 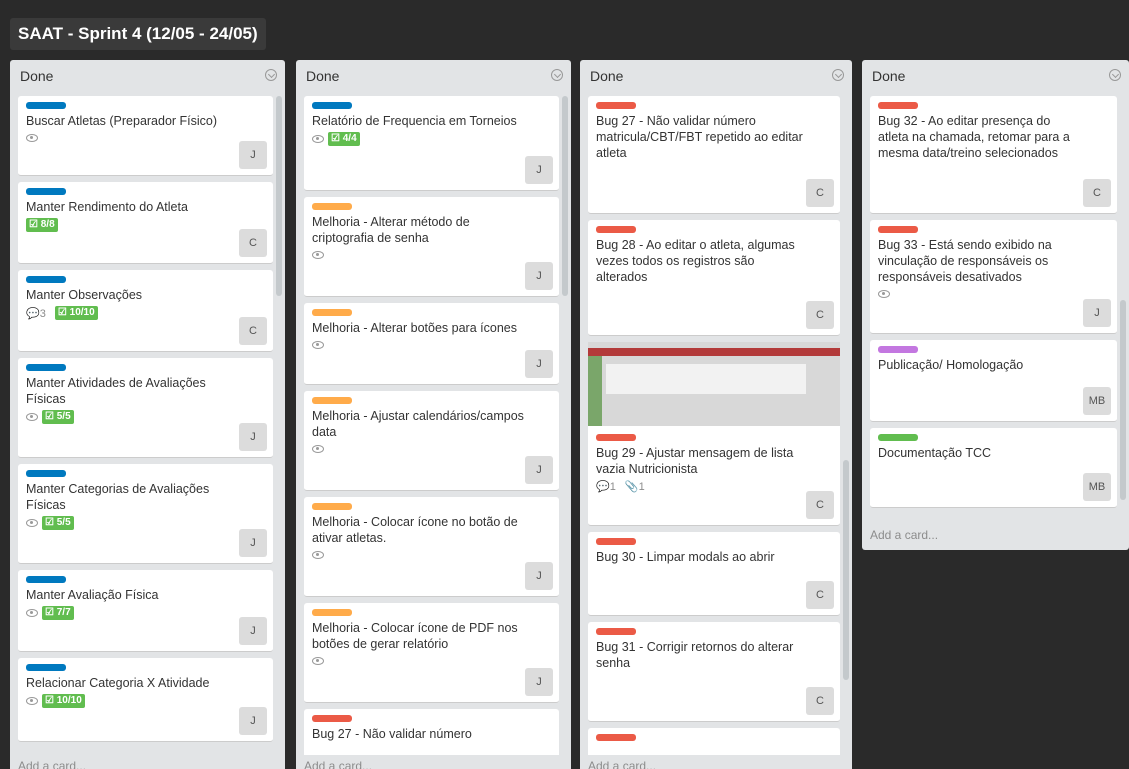 I want to click on label-red, so click(x=616, y=229).